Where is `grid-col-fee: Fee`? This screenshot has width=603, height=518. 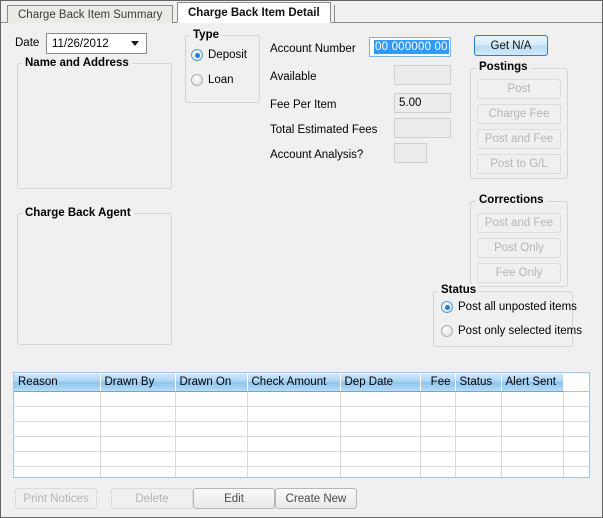 grid-col-fee: Fee is located at coordinates (438, 382).